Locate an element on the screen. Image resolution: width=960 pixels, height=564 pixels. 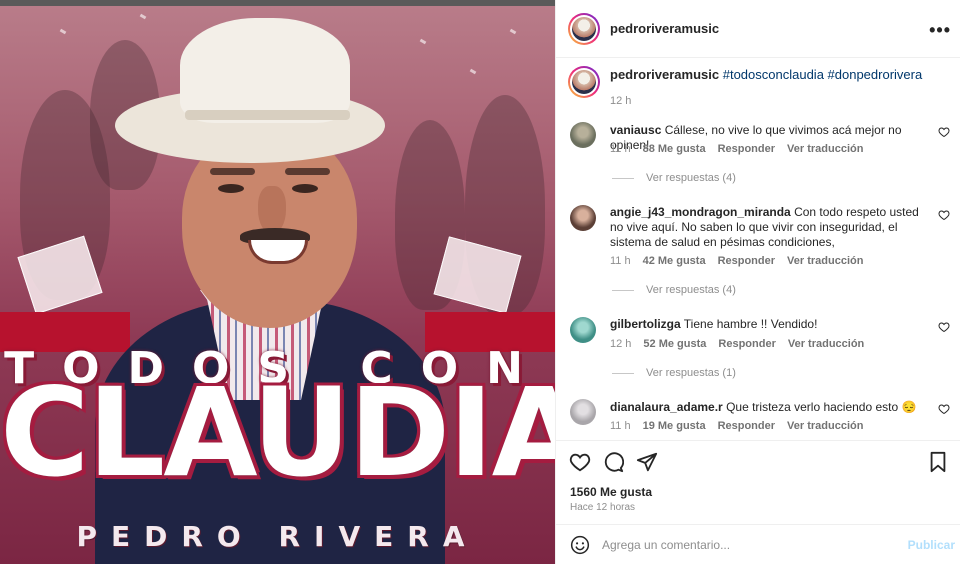
comment-username: vaniausc is located at coordinates (635, 130).